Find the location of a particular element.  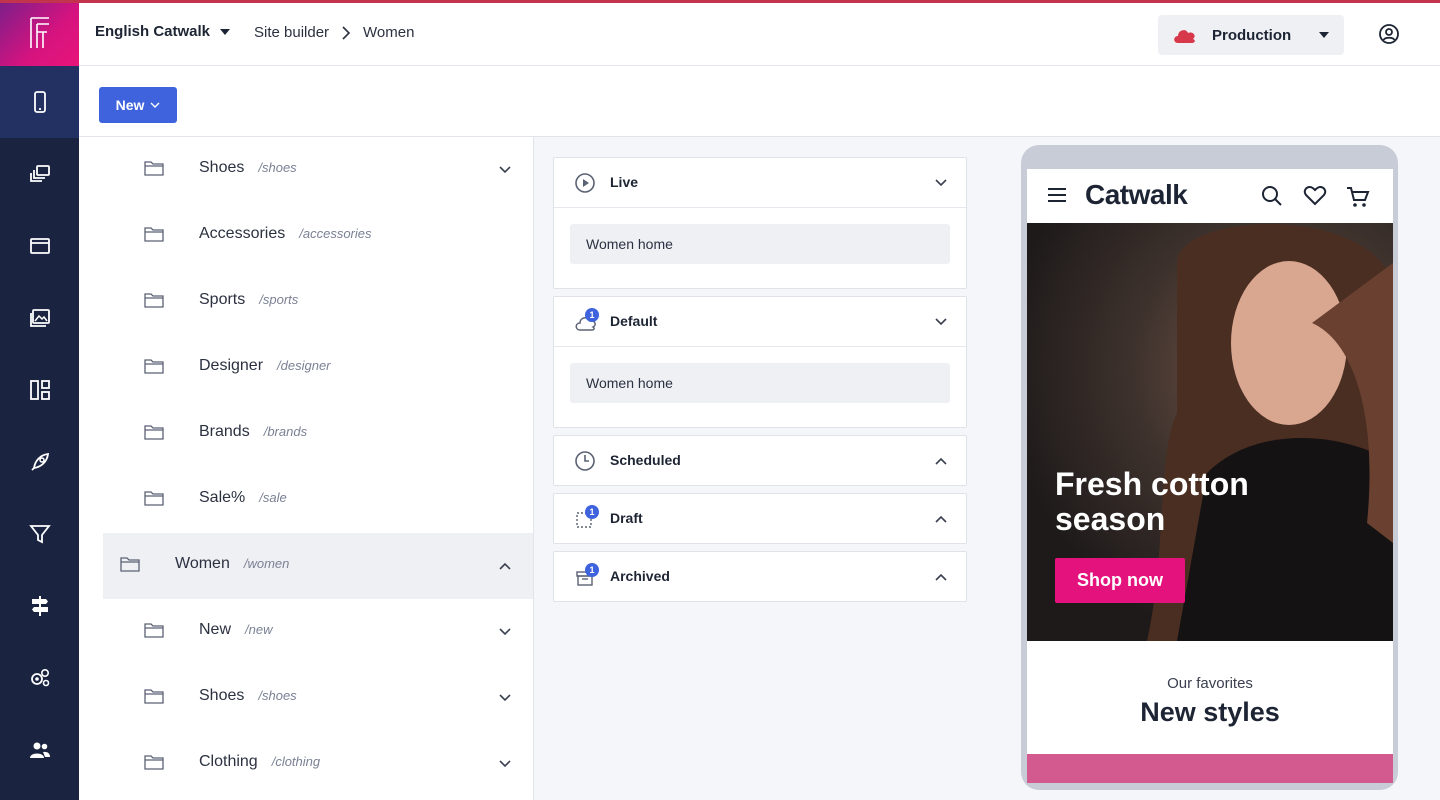

status-panel-default: 1 Default Women home is located at coordinates (760, 362).